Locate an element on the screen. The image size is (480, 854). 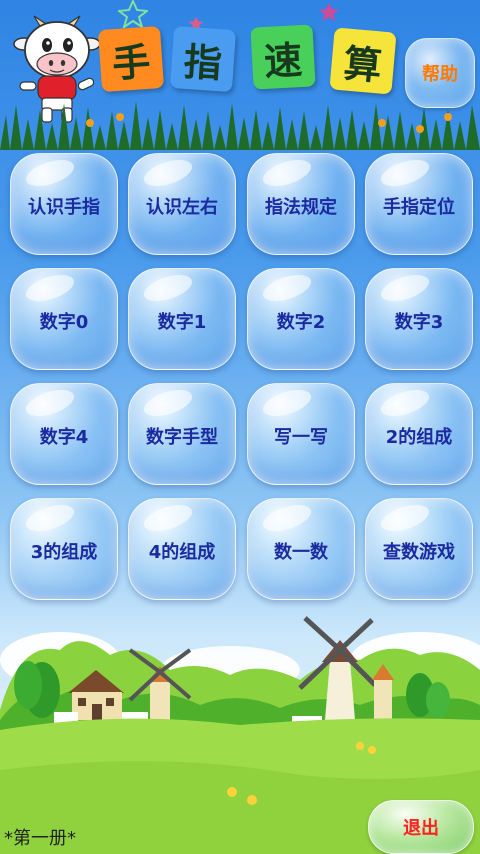
lesson-button: 认识手指 is located at coordinates (64, 204).